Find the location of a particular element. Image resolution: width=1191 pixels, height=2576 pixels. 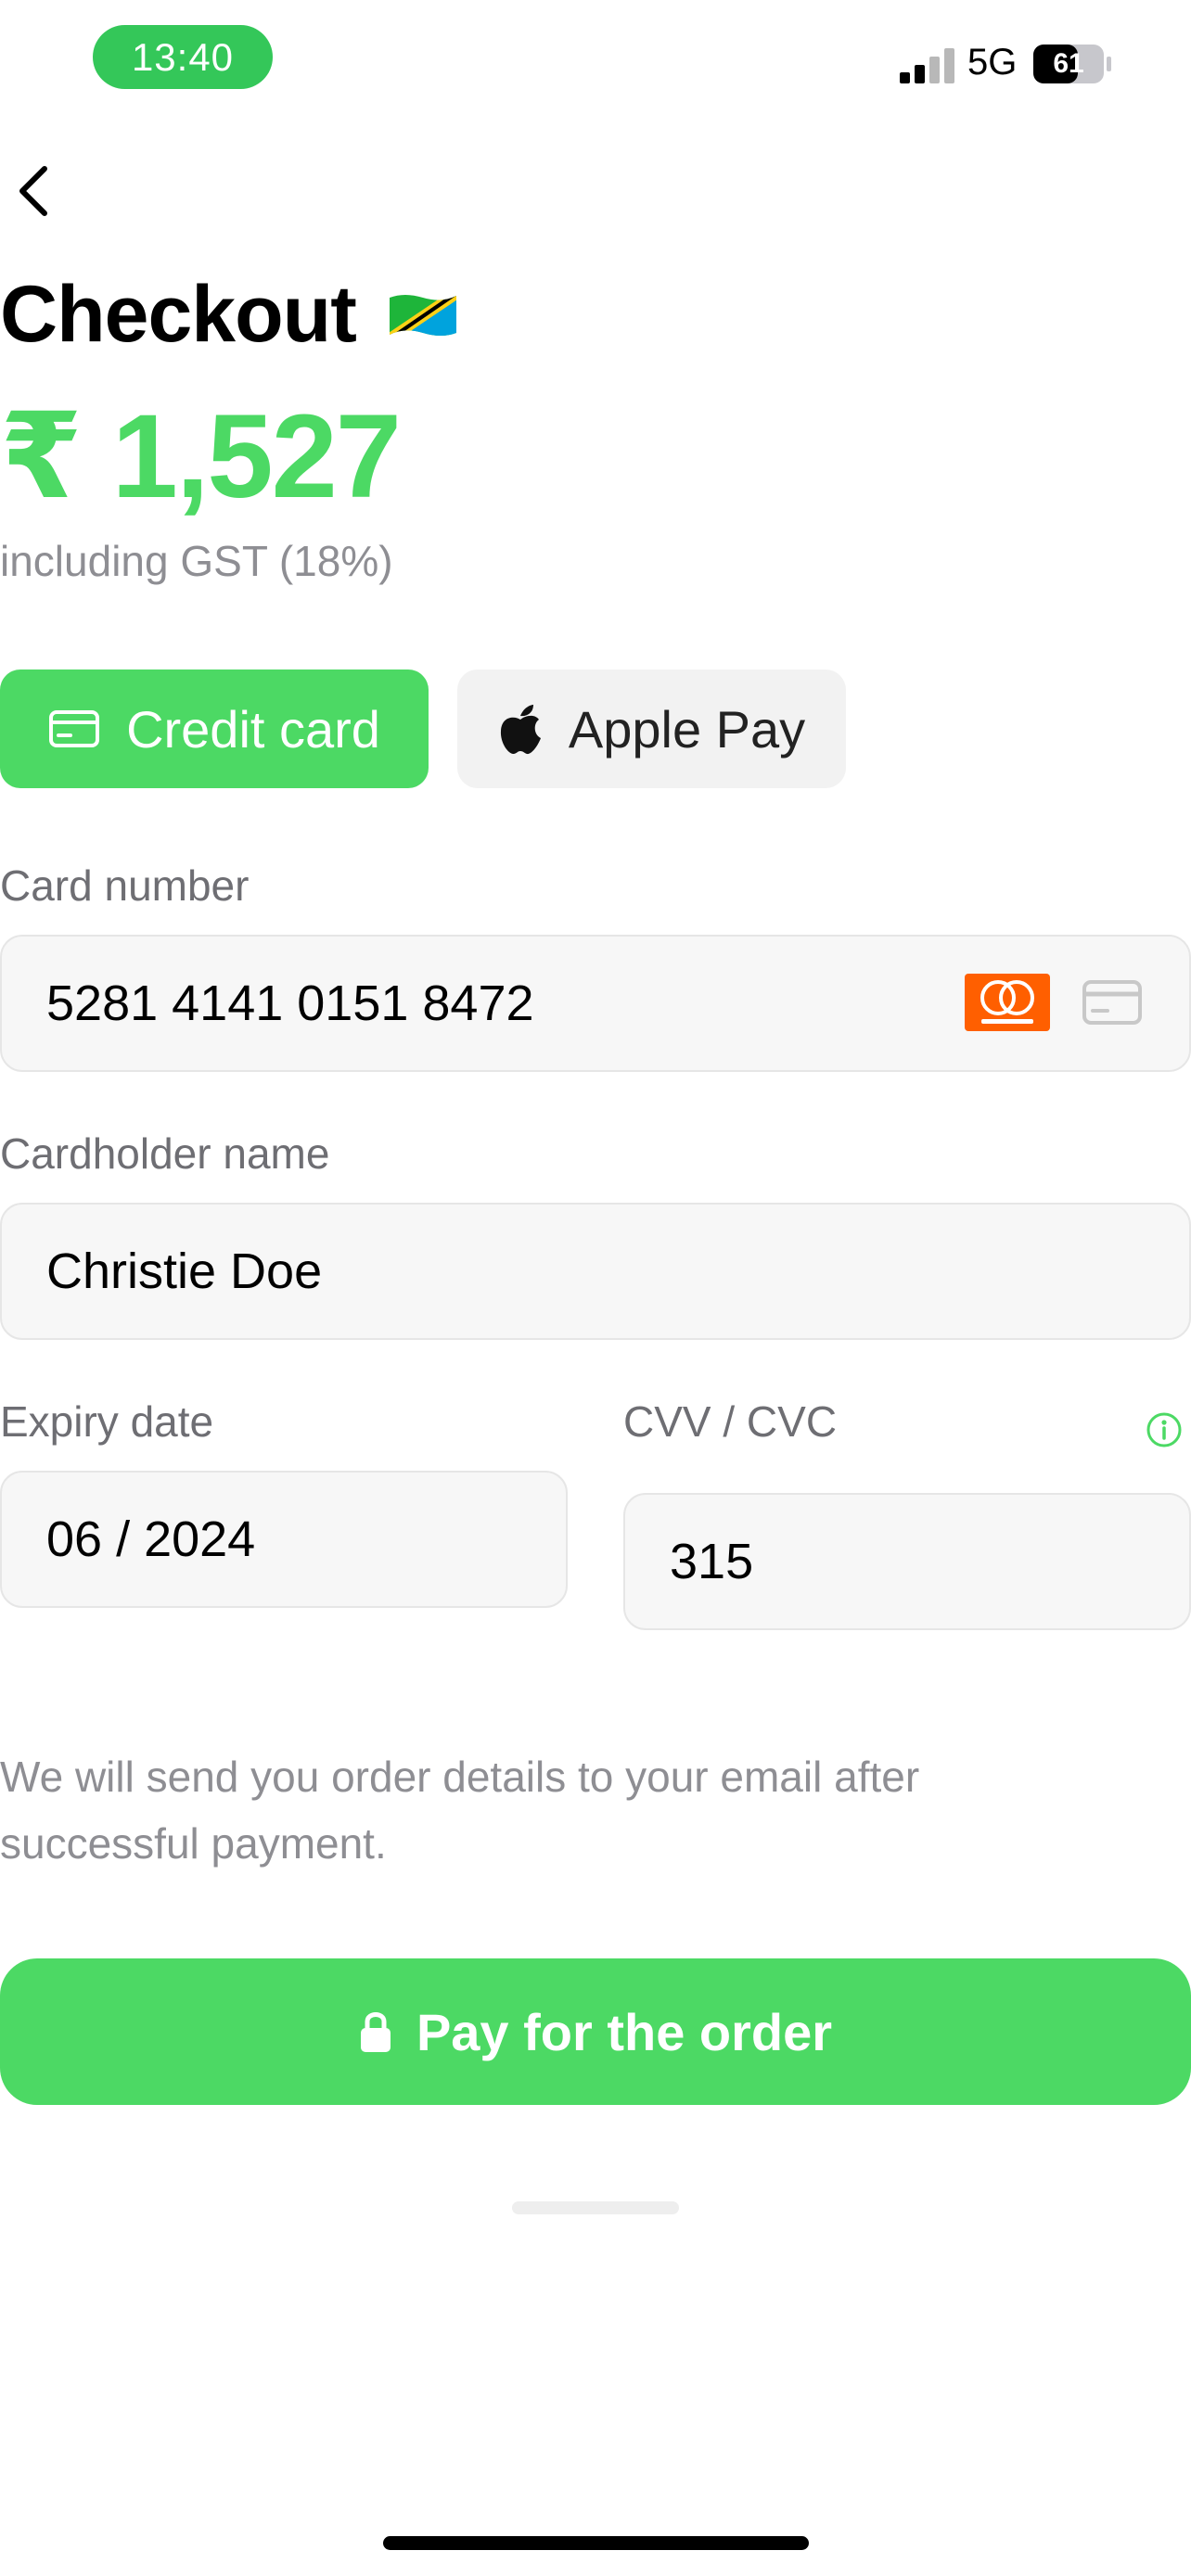

battery-icon: 61 is located at coordinates (1073, 64).